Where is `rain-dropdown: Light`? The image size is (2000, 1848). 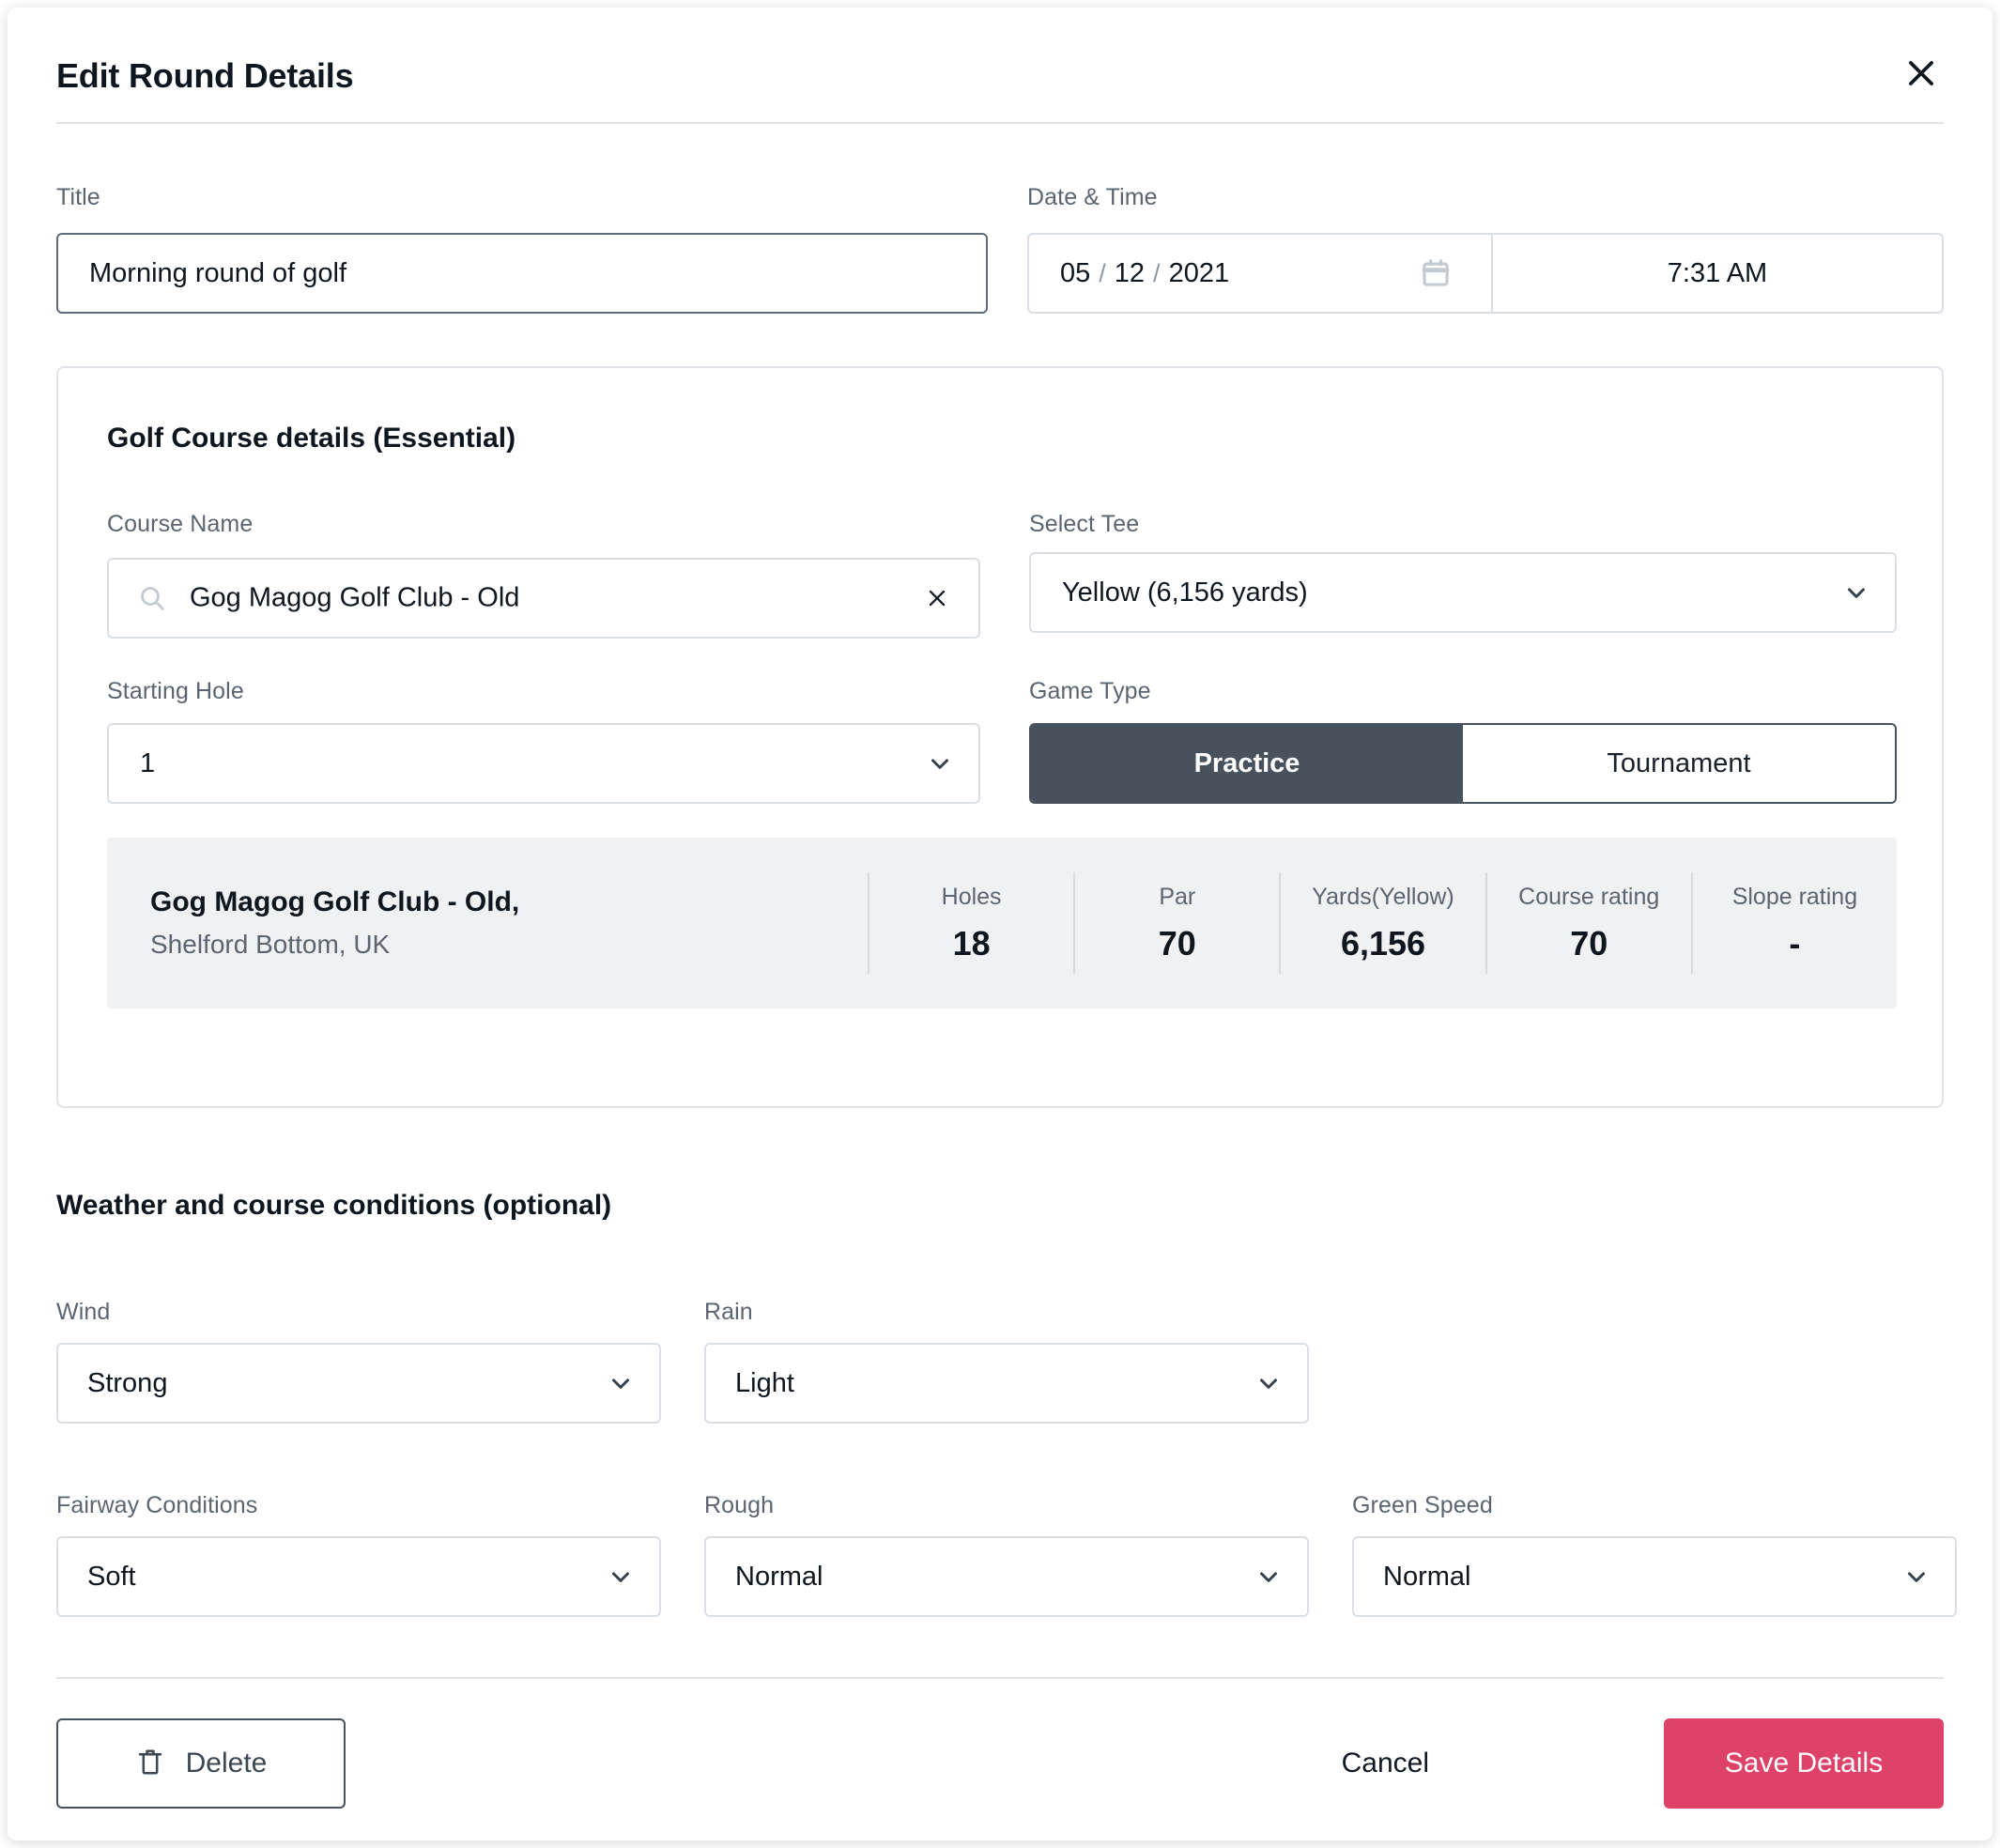
rain-dropdown: Light is located at coordinates (1006, 1383).